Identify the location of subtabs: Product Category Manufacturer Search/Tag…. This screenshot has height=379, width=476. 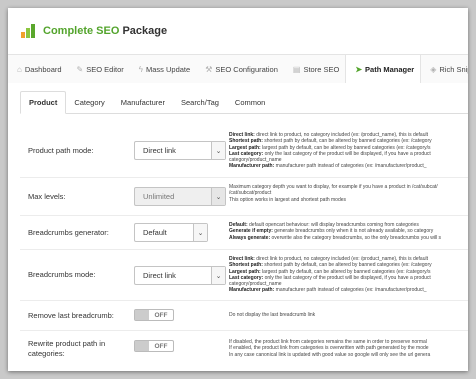
(244, 102).